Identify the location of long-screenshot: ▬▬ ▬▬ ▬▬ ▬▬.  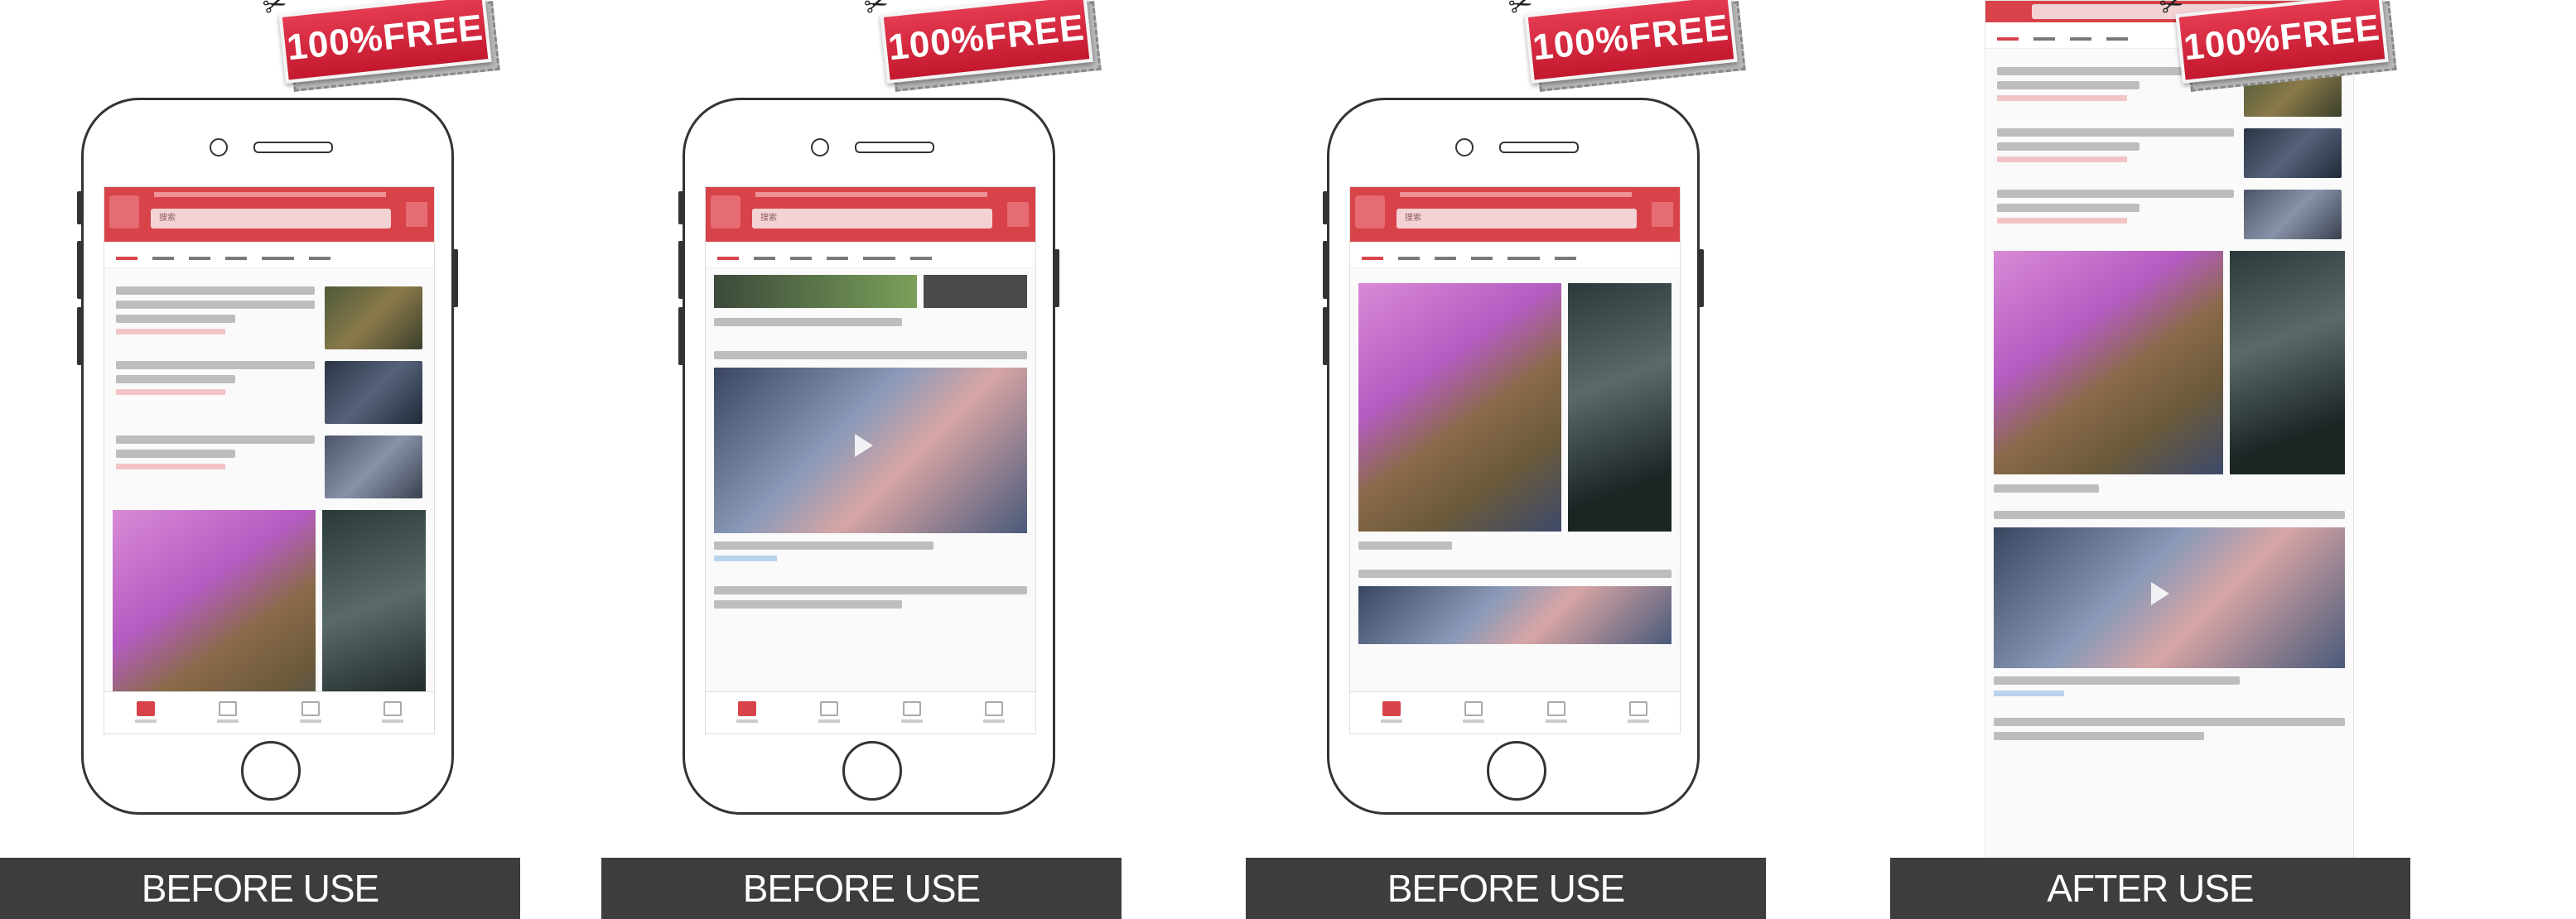
(2169, 429).